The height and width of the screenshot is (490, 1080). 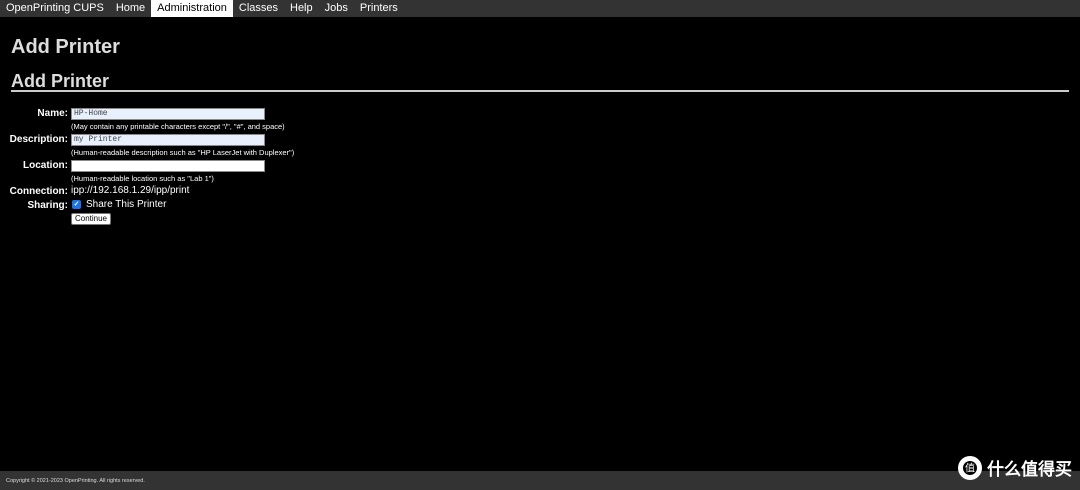 I want to click on watermark-text: 什么值得买, so click(x=1029, y=469).